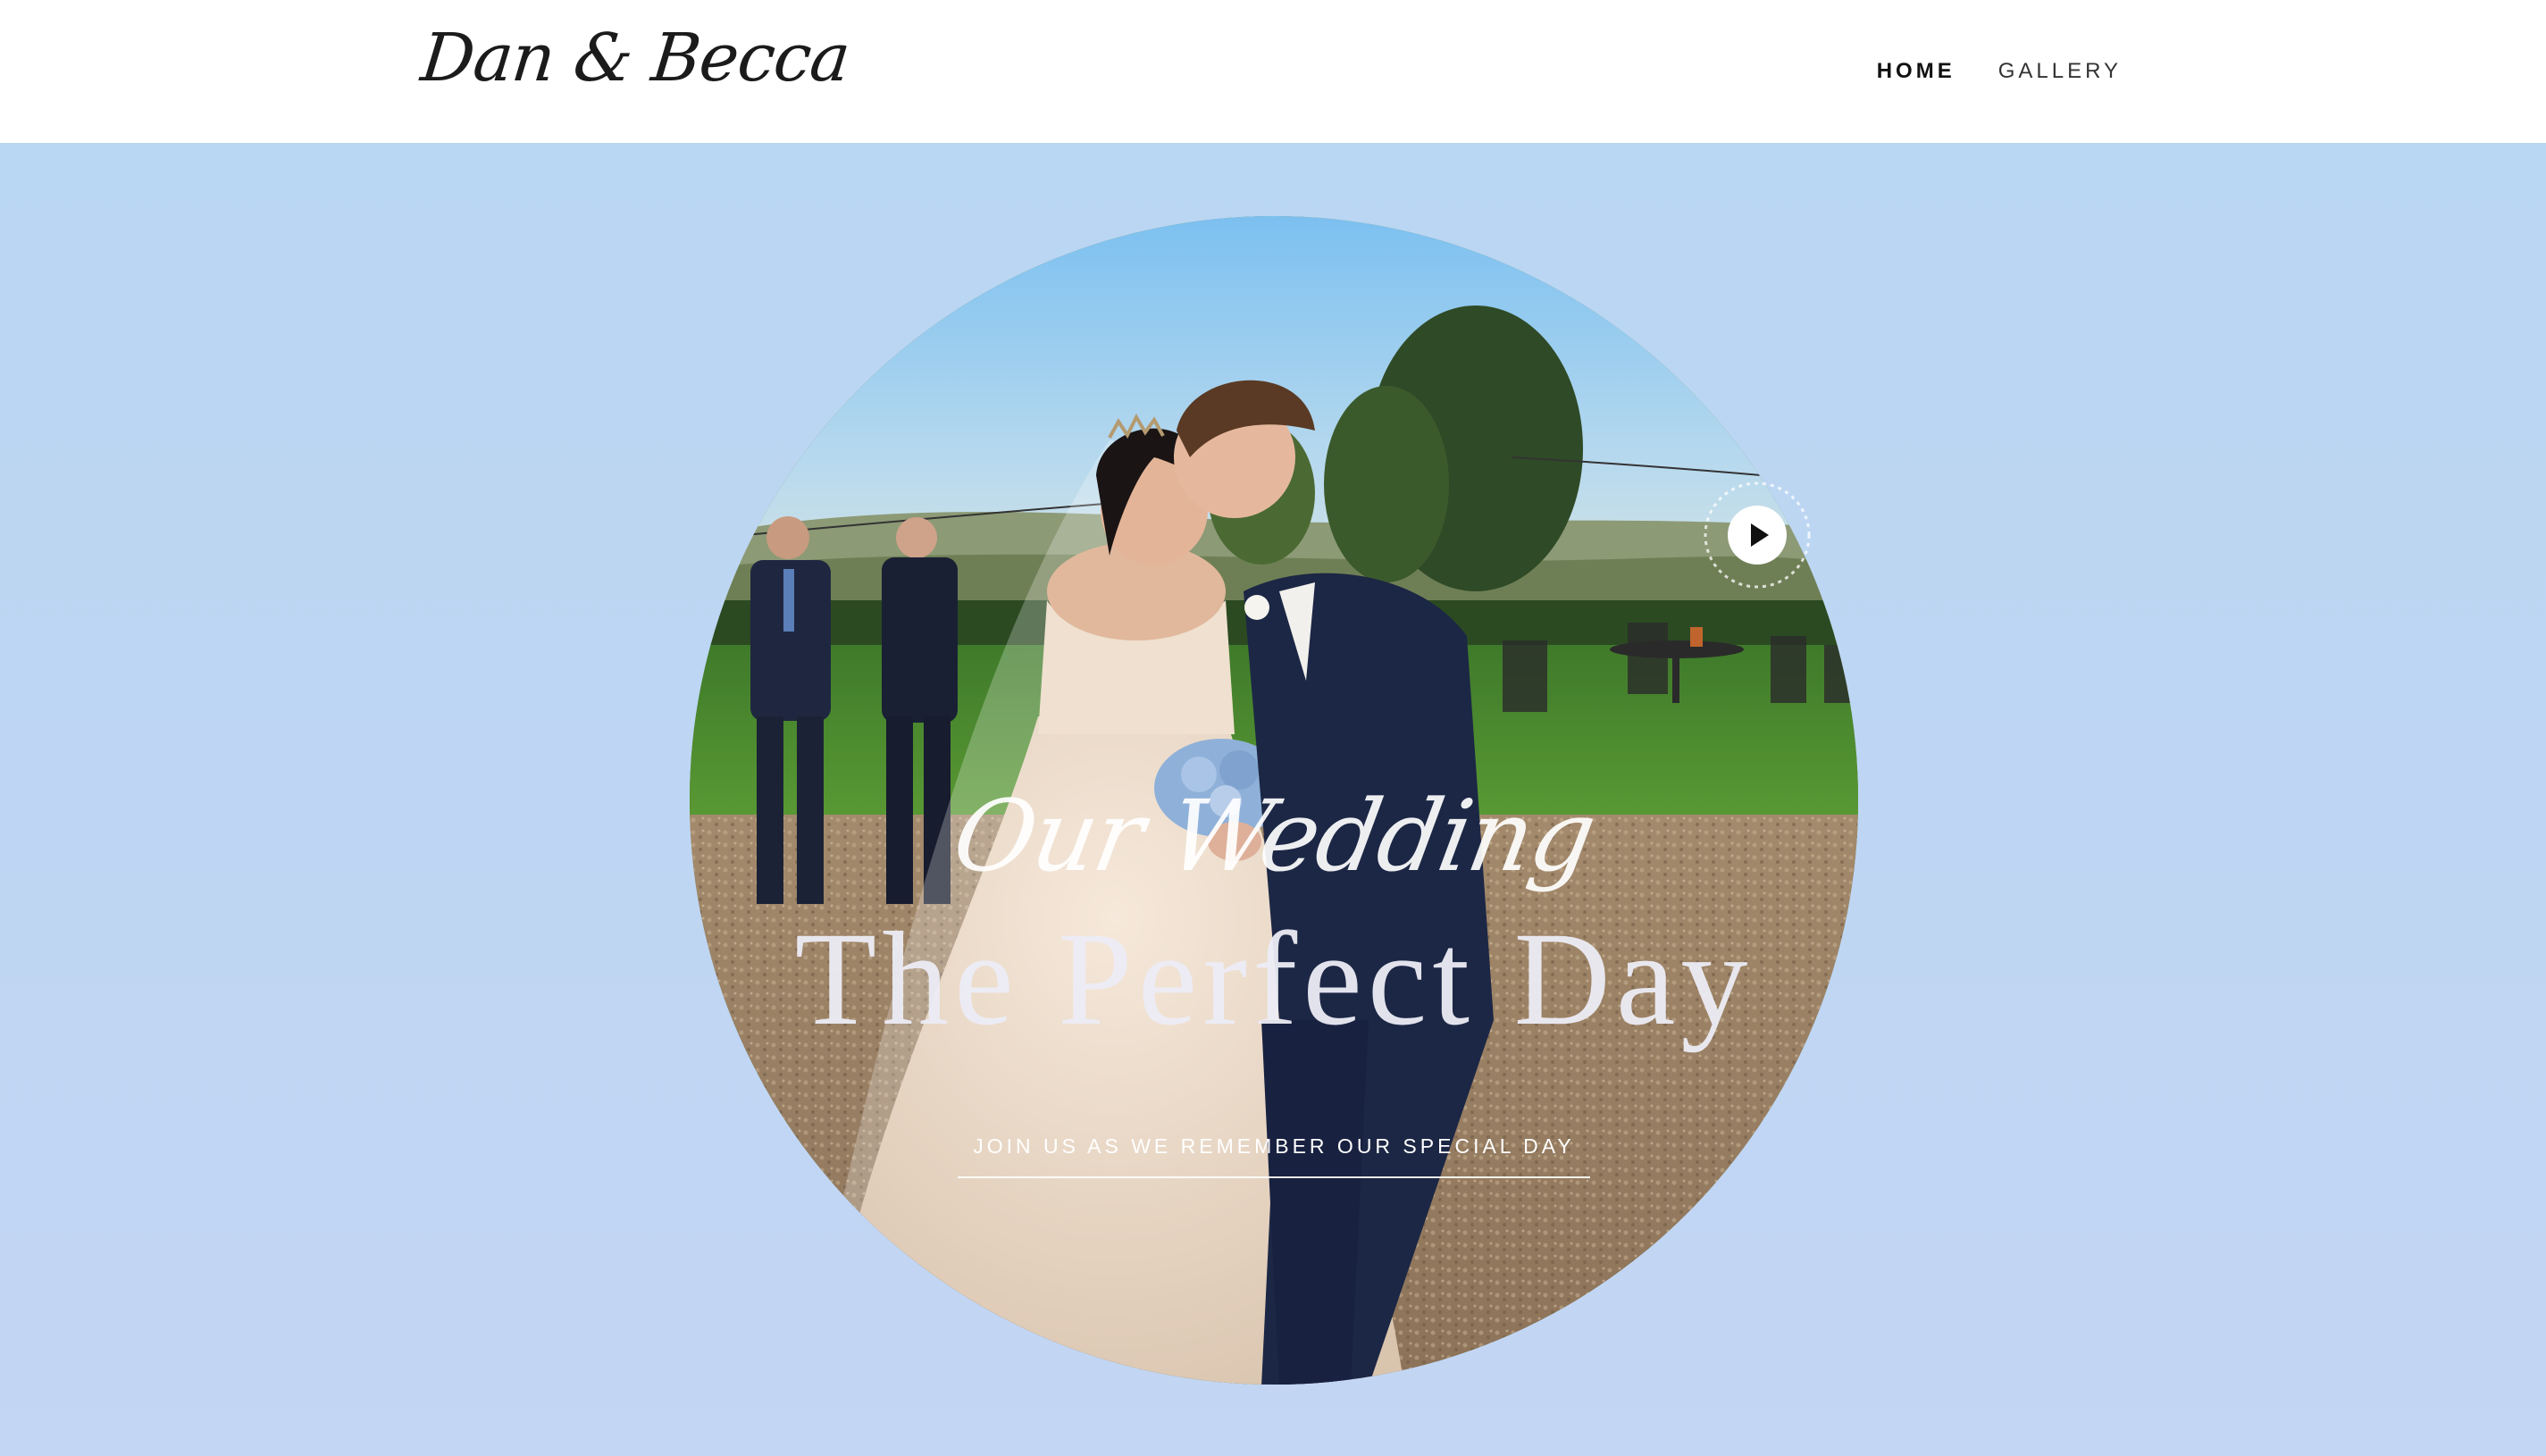 The image size is (2546, 1456). What do you see at coordinates (1273, 71) in the screenshot?
I see `site-header: Dan & Becca HOME GALLERY` at bounding box center [1273, 71].